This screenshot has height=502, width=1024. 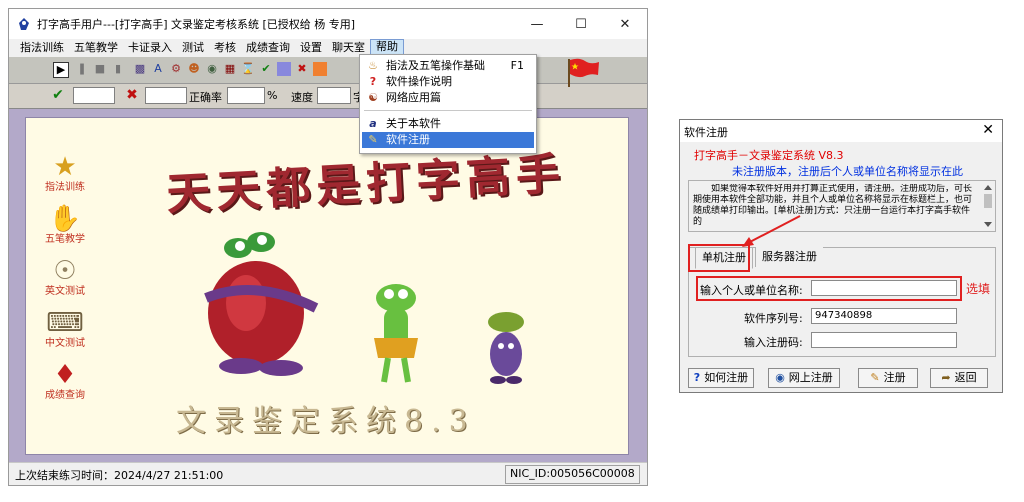 I want to click on film-icon: ▦, so click(x=230, y=69).